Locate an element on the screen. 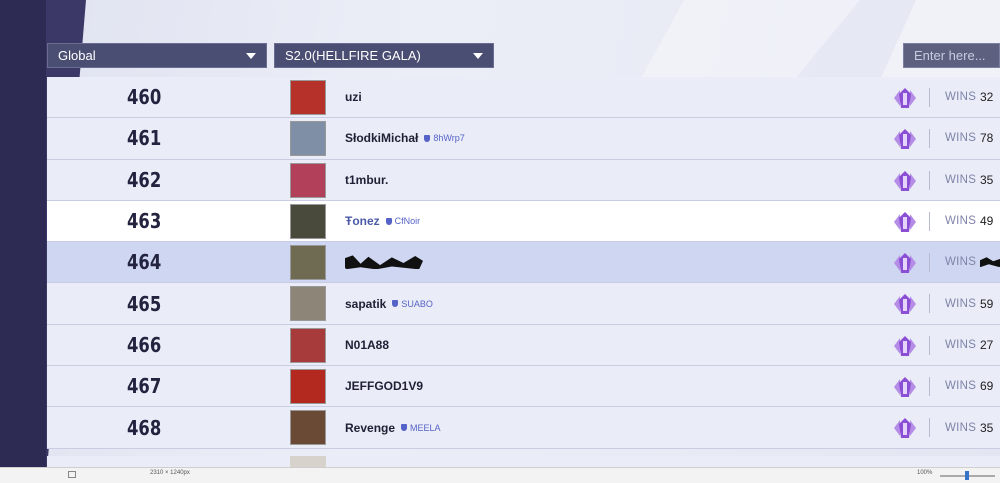 The width and height of the screenshot is (1000, 483). player-name-cell is located at coordinates (384, 262).